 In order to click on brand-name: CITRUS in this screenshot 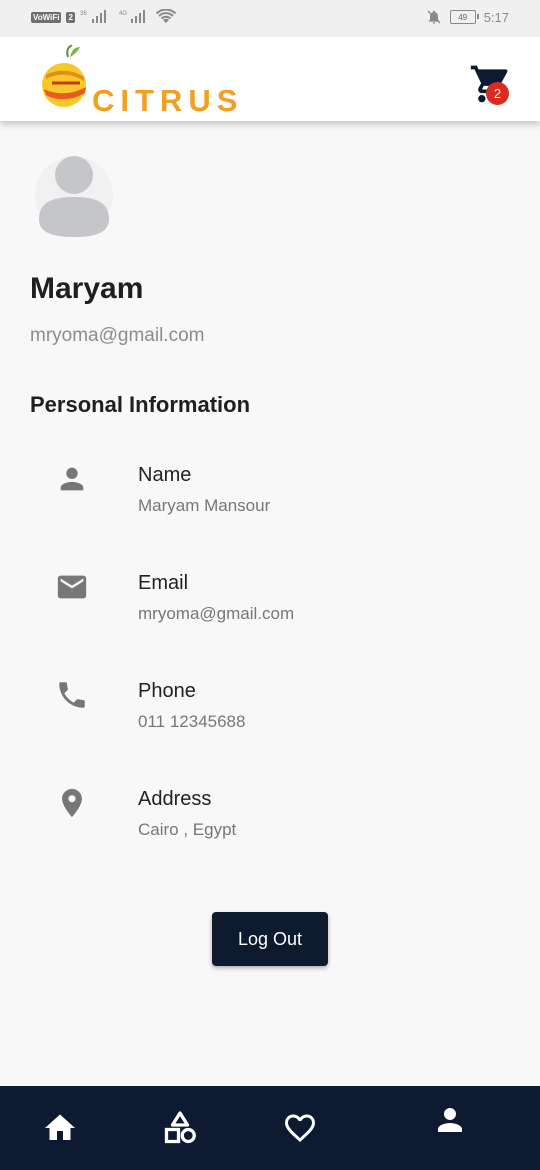, I will do `click(168, 100)`.